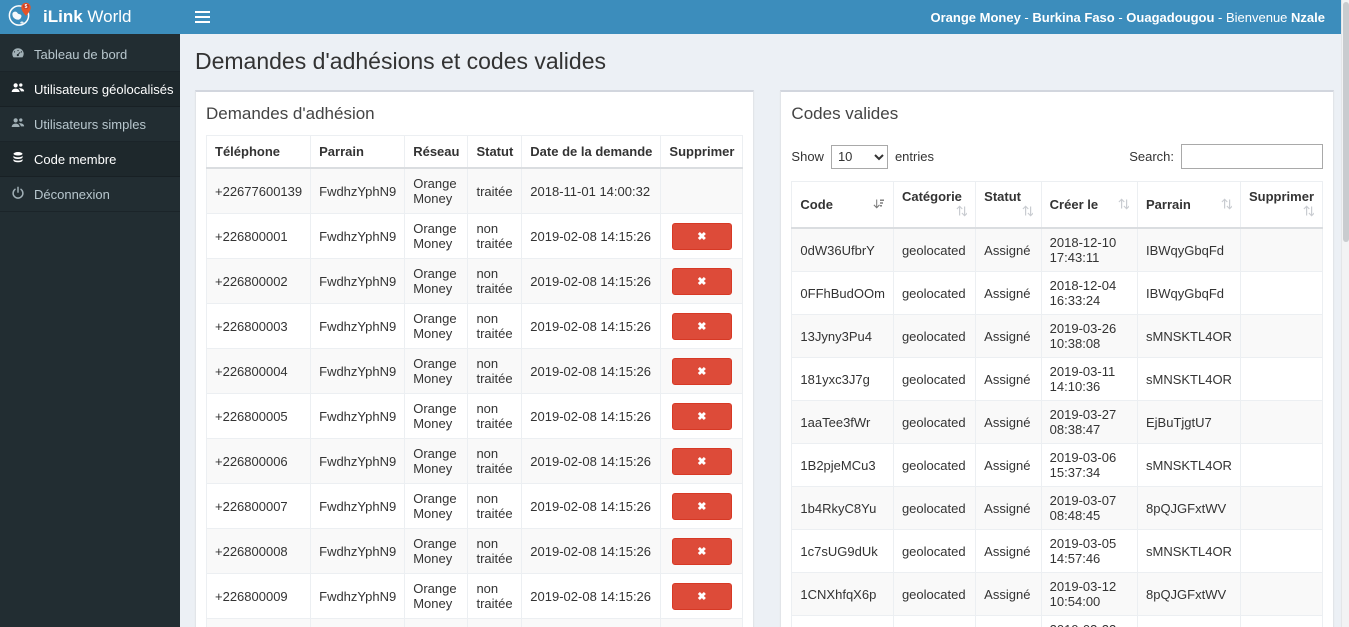 The height and width of the screenshot is (627, 1349). What do you see at coordinates (1089, 205) in the screenshot?
I see `col-creer-le-sortable: Créer le` at bounding box center [1089, 205].